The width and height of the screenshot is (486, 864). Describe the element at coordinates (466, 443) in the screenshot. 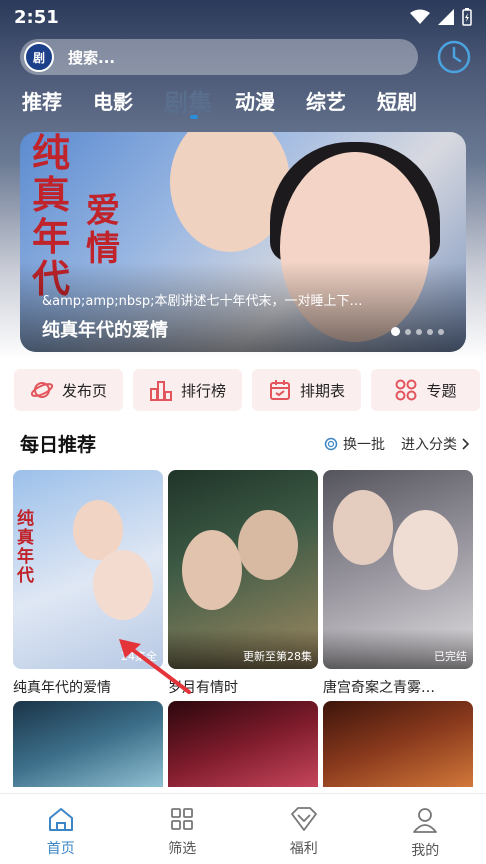

I see `chevron-right-icon` at that location.